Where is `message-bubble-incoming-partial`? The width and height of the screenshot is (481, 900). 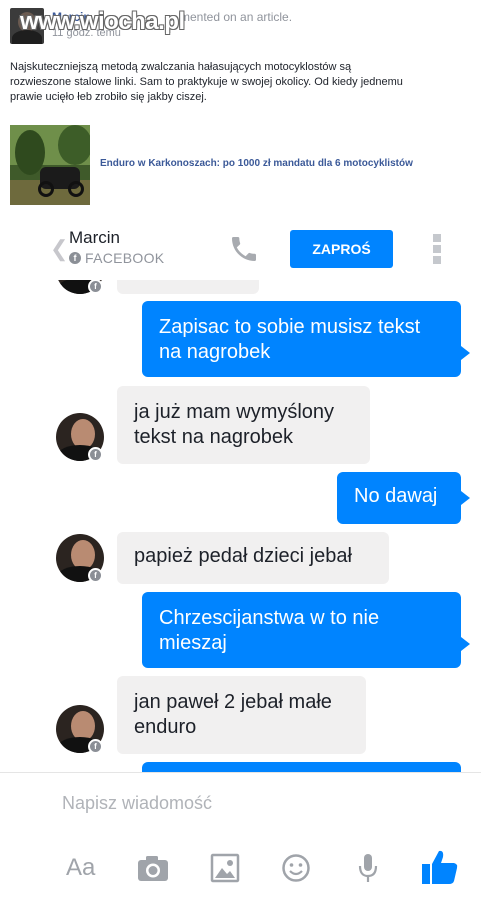
message-bubble-incoming-partial is located at coordinates (188, 287).